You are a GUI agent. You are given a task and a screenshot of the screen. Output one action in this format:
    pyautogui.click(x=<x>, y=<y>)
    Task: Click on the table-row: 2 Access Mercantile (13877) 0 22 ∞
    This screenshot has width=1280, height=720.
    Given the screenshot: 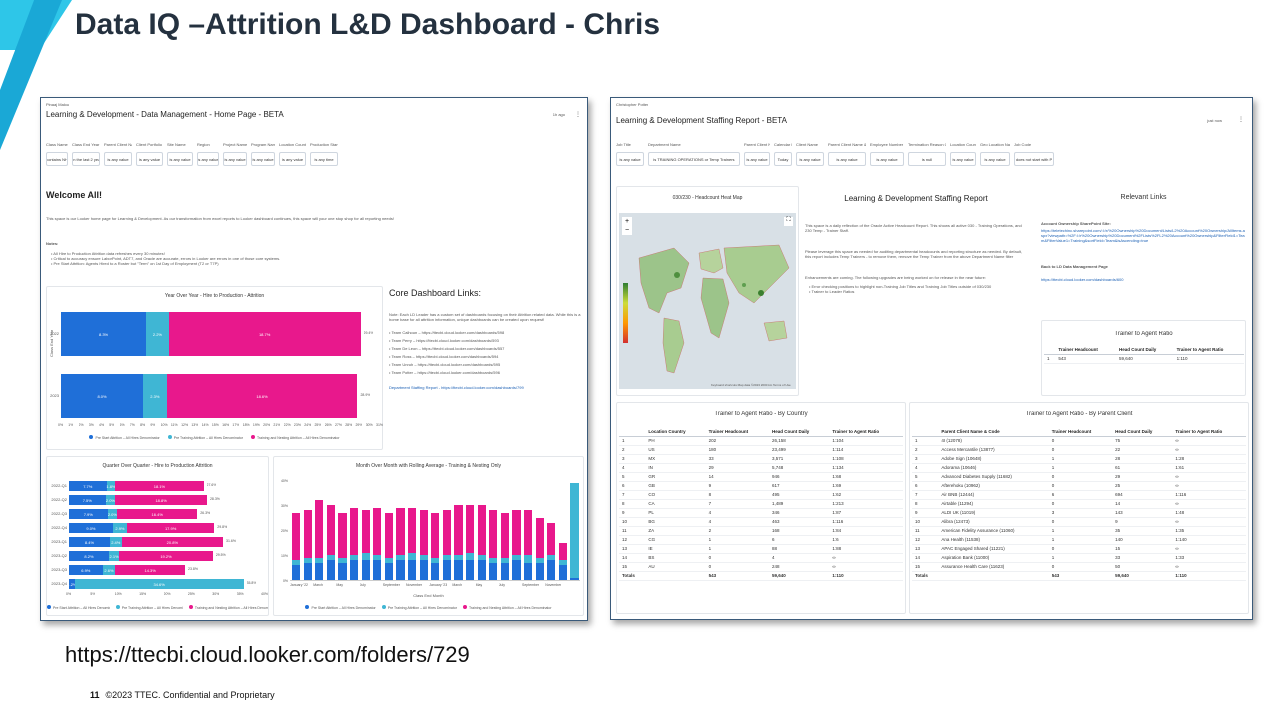 What is the action you would take?
    pyautogui.click(x=1079, y=450)
    